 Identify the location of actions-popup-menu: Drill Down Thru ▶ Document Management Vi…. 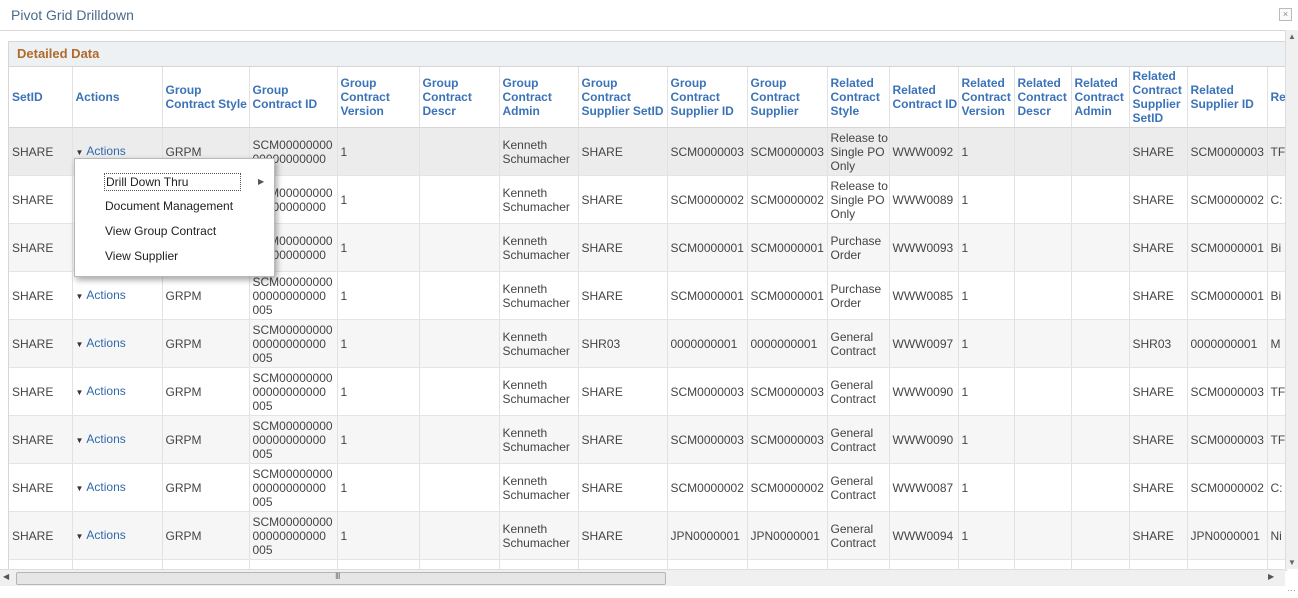
(174, 217).